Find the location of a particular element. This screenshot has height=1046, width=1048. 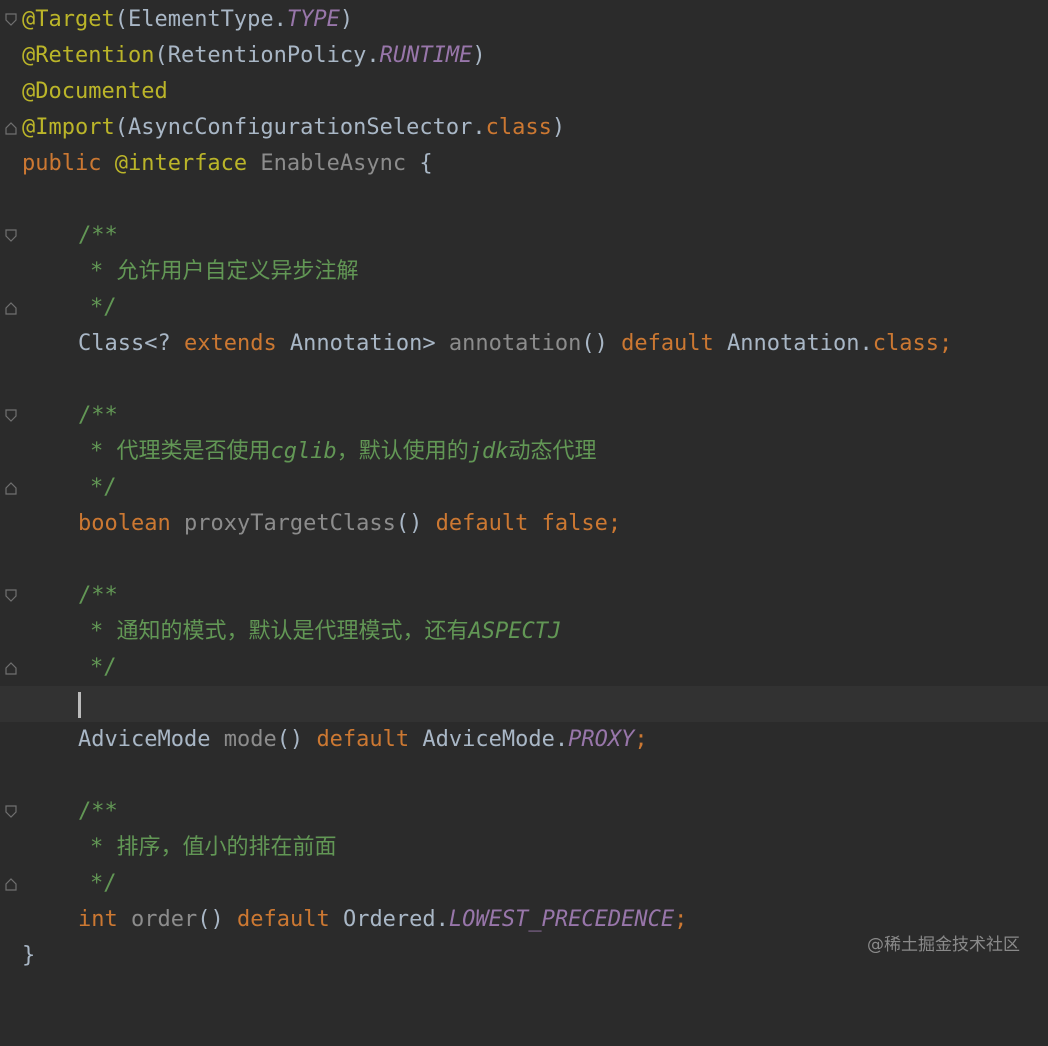

keyword: extends is located at coordinates (230, 343).